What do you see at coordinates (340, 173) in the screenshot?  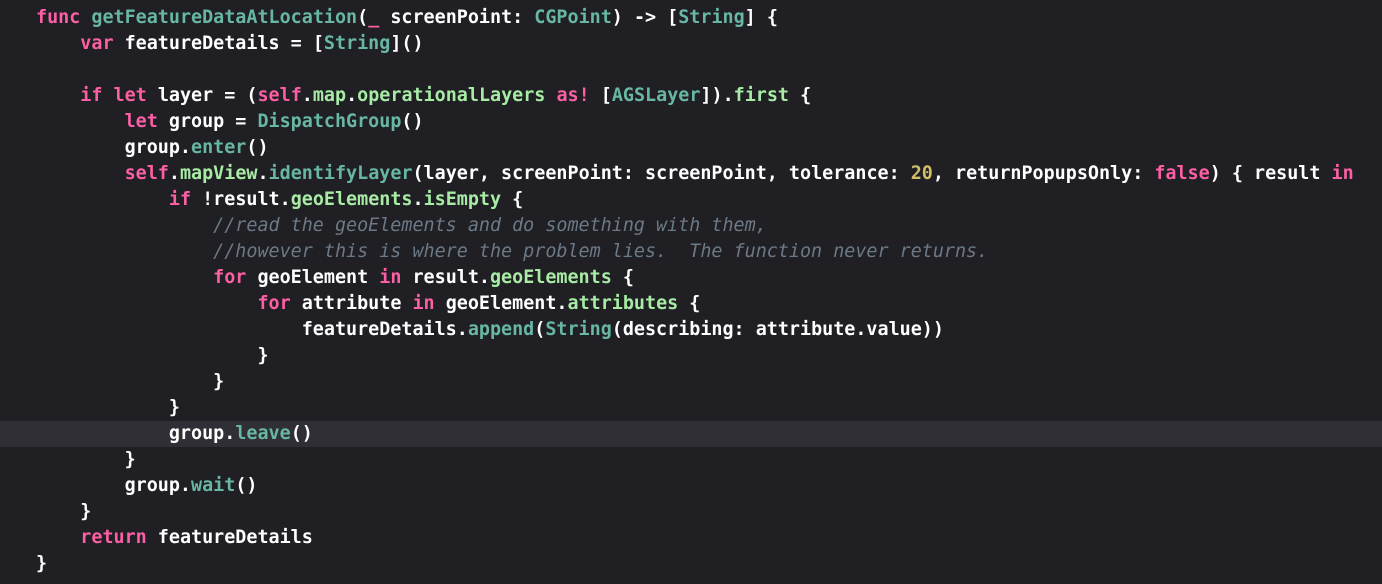 I see `function-name: identifyLayer` at bounding box center [340, 173].